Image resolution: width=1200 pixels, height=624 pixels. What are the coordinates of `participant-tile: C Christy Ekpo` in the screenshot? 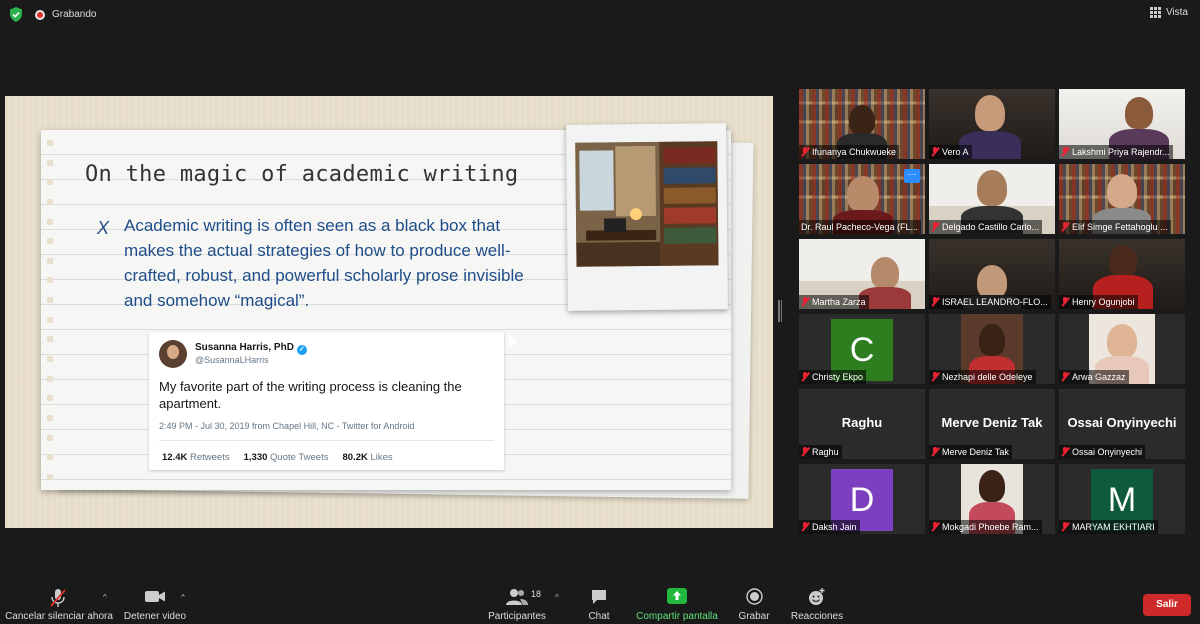 It's located at (862, 349).